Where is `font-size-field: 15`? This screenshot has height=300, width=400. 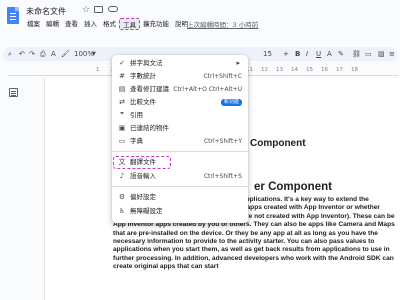
font-size-field: 15 is located at coordinates (267, 54).